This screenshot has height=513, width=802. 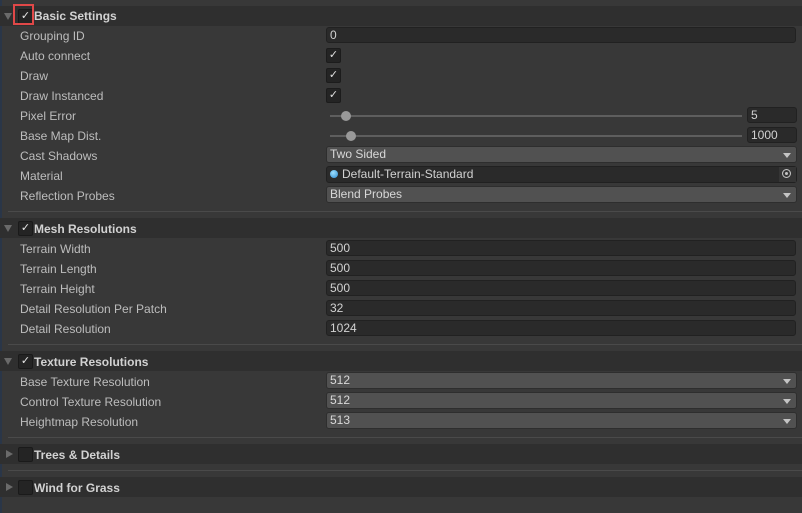 I want to click on row-label: Draw, so click(x=34, y=76).